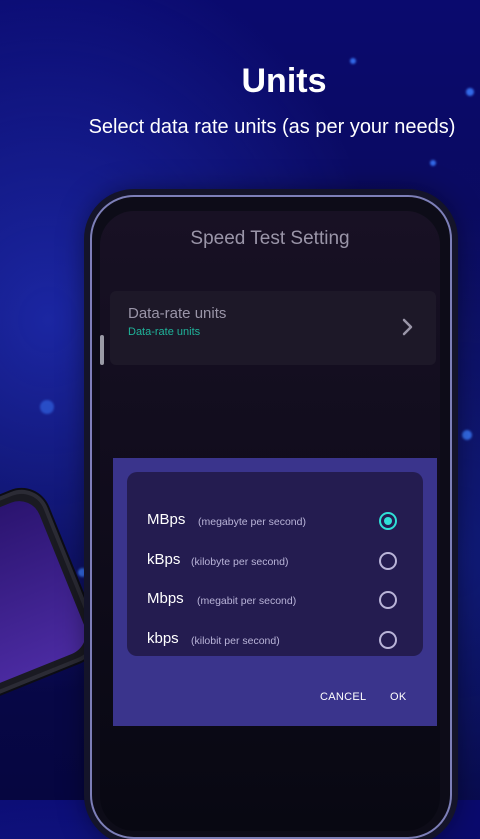 This screenshot has width=480, height=839. What do you see at coordinates (166, 519) in the screenshot?
I see `unit-option-label: MBps` at bounding box center [166, 519].